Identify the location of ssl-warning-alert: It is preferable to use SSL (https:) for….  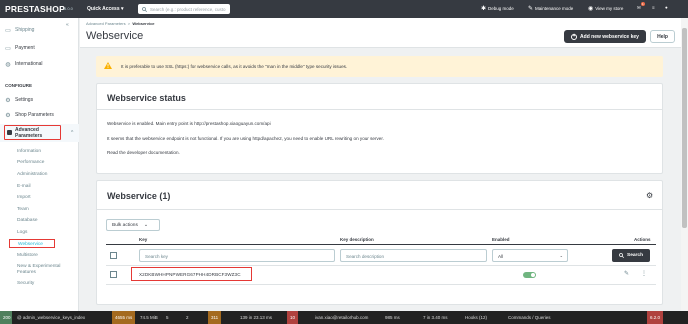
(379, 66).